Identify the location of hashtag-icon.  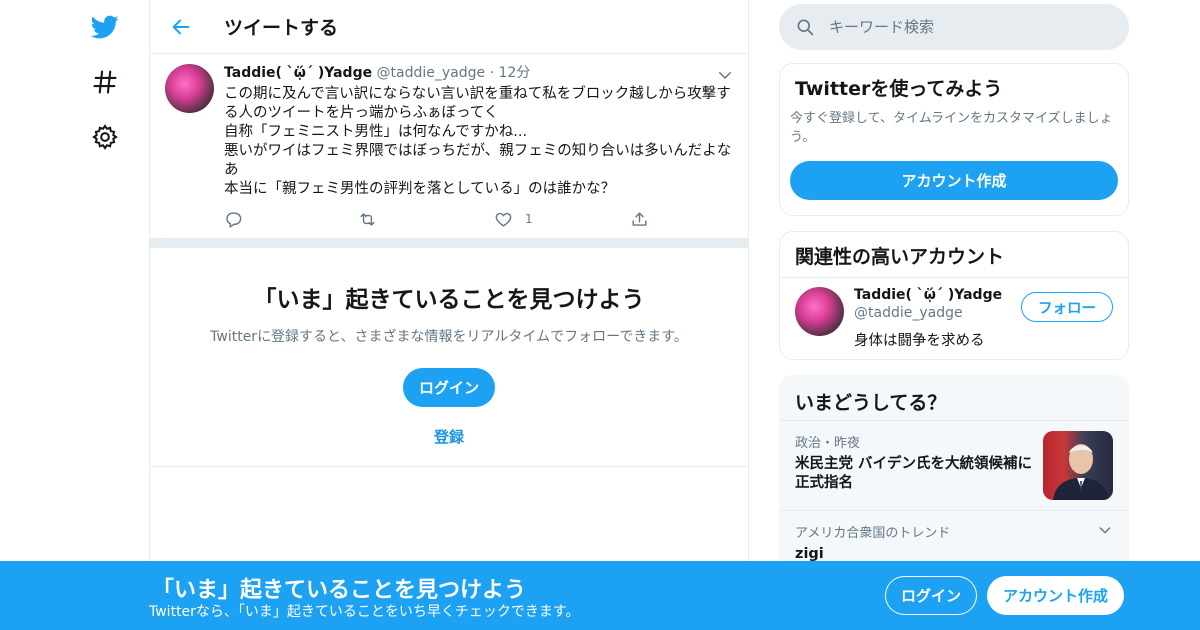
(105, 82).